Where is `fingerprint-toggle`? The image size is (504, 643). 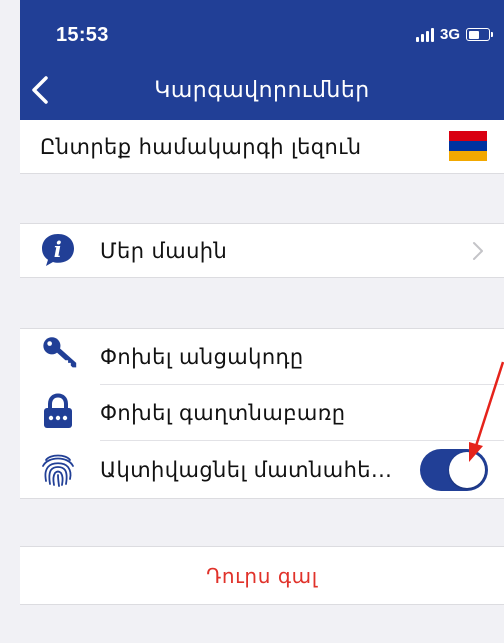
fingerprint-toggle is located at coordinates (454, 470).